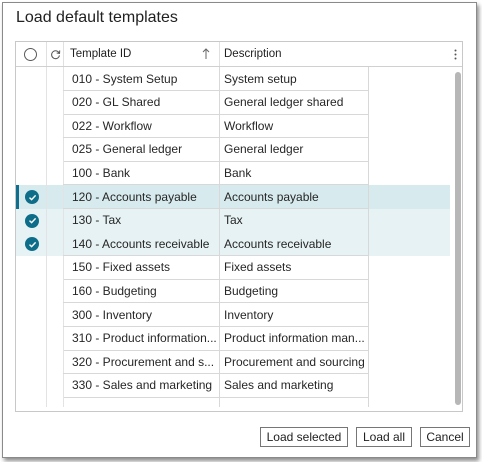 Image resolution: width=482 pixels, height=462 pixels. What do you see at coordinates (445, 437) in the screenshot?
I see `cancel-button: Cancel` at bounding box center [445, 437].